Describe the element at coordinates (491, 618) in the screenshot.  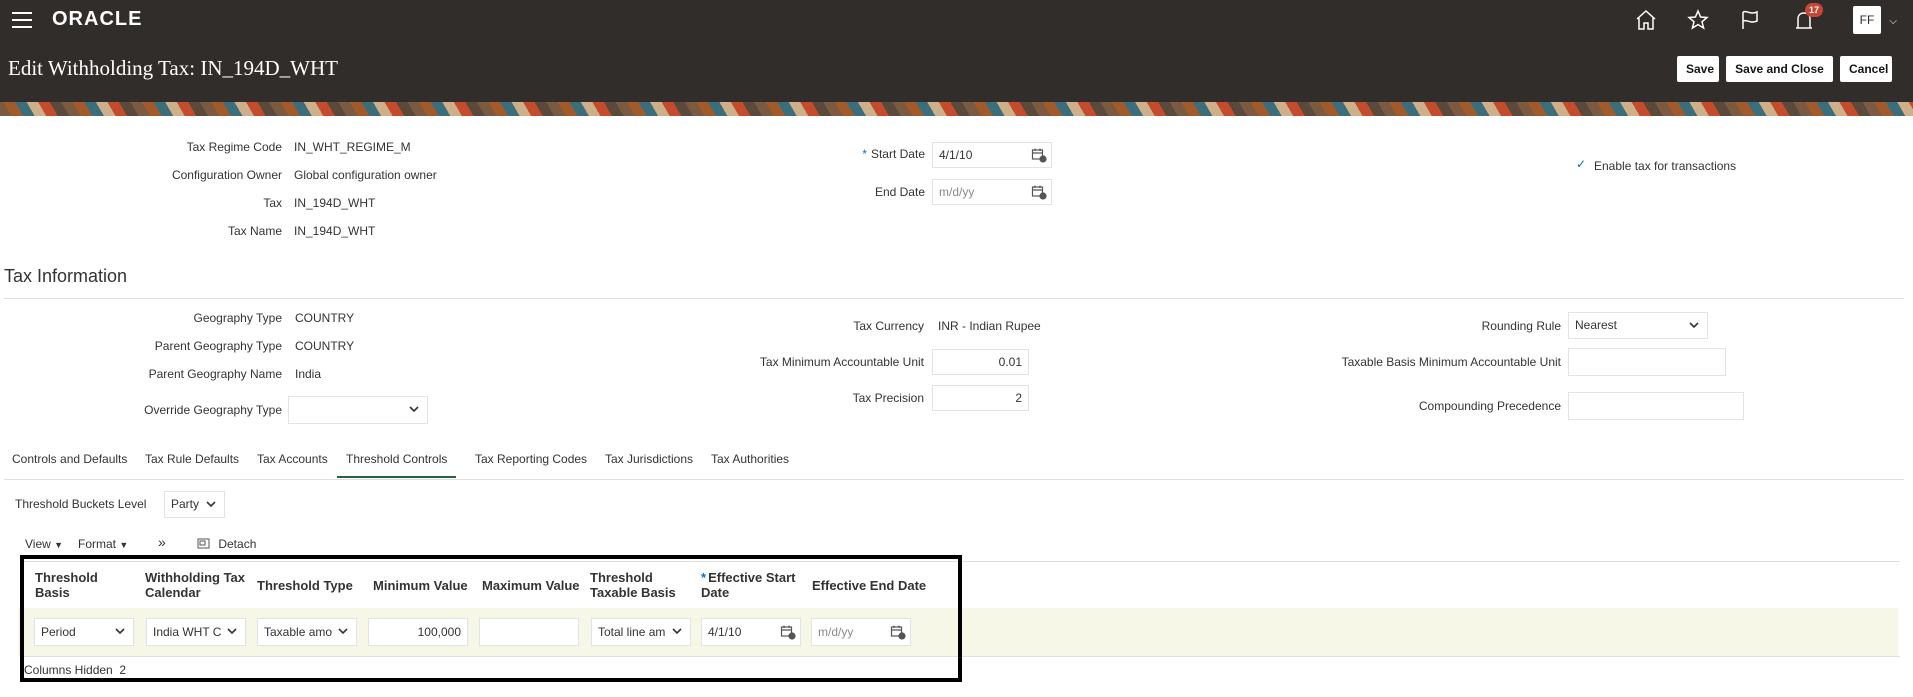
I see `highlight-annotation-box` at that location.